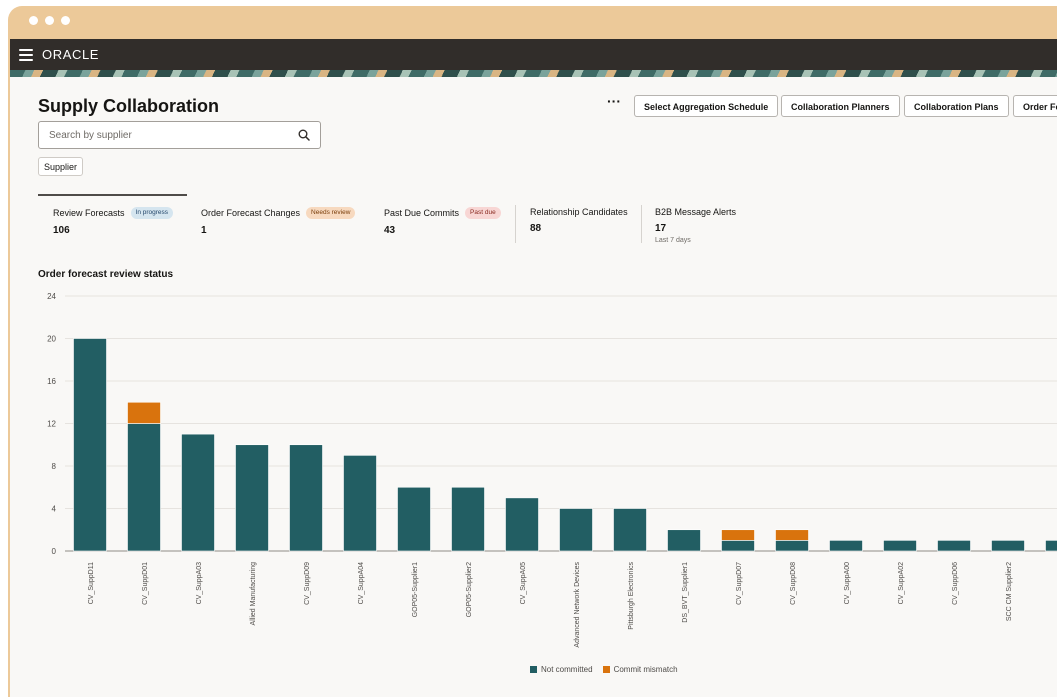 Image resolution: width=1057 pixels, height=697 pixels. Describe the element at coordinates (253, 594) in the screenshot. I see `x-tick-label: Allied Manufacturing` at that location.